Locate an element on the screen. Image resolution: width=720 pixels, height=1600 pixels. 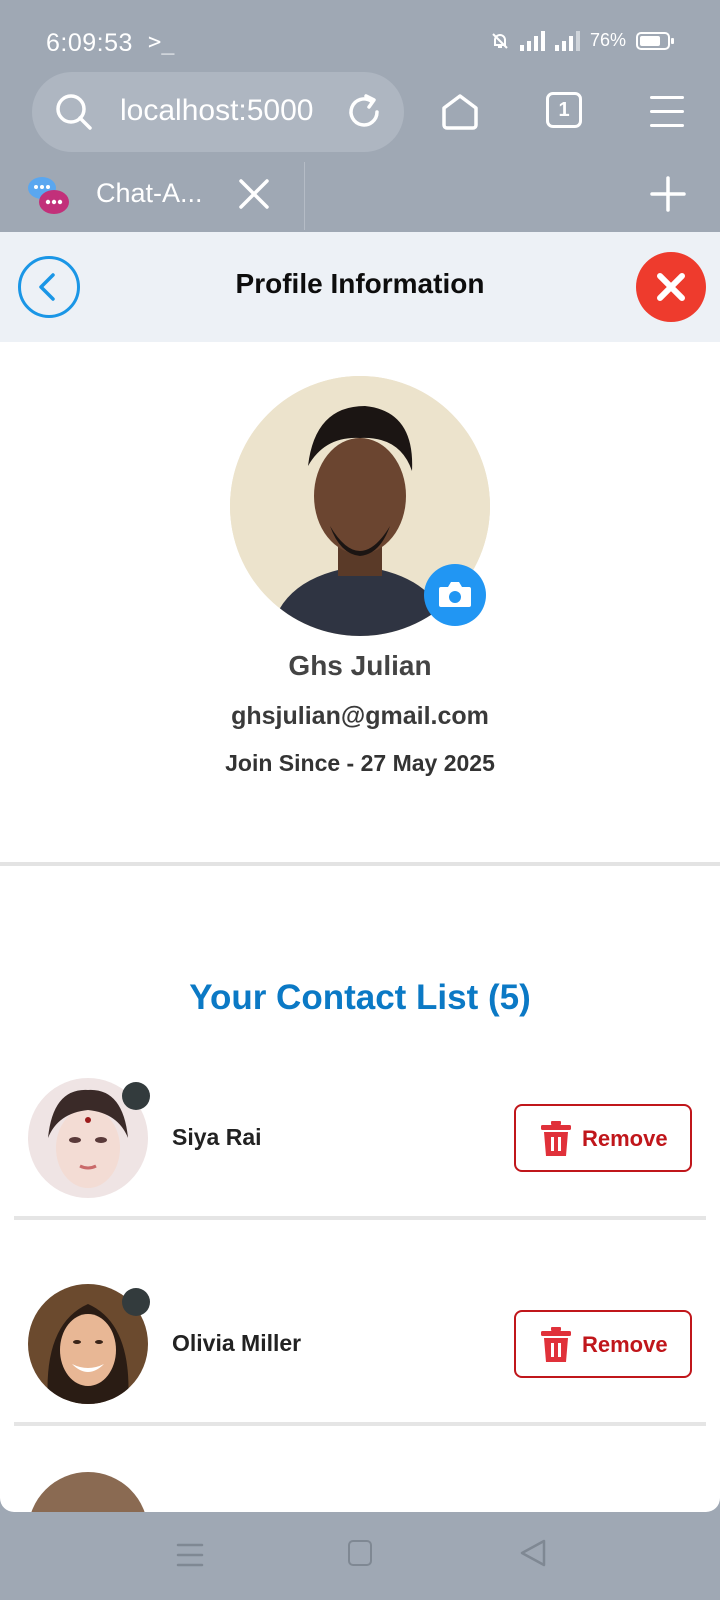
section-divider is located at coordinates (360, 864).